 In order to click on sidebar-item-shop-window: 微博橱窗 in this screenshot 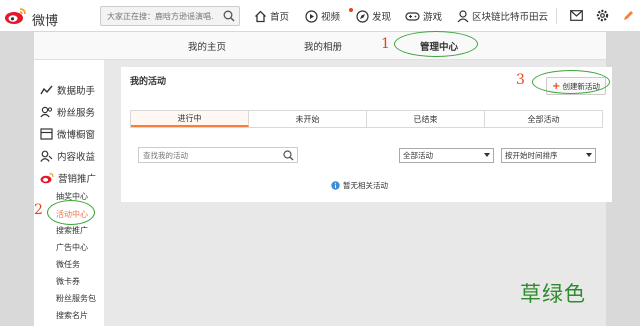, I will do `click(67, 134)`.